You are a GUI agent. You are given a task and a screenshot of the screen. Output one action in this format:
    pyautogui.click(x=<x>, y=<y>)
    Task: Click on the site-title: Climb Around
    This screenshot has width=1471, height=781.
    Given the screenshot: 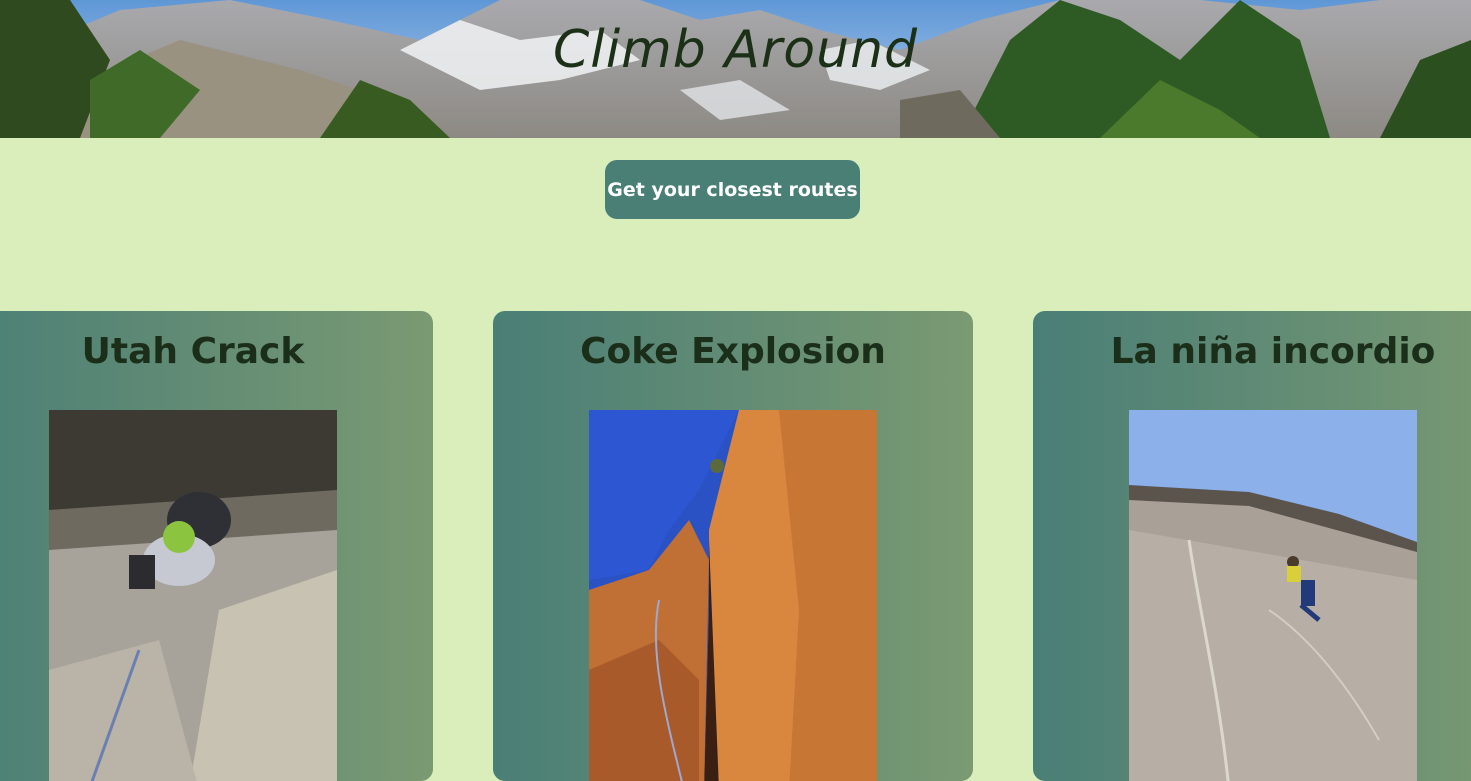 What is the action you would take?
    pyautogui.click(x=735, y=50)
    